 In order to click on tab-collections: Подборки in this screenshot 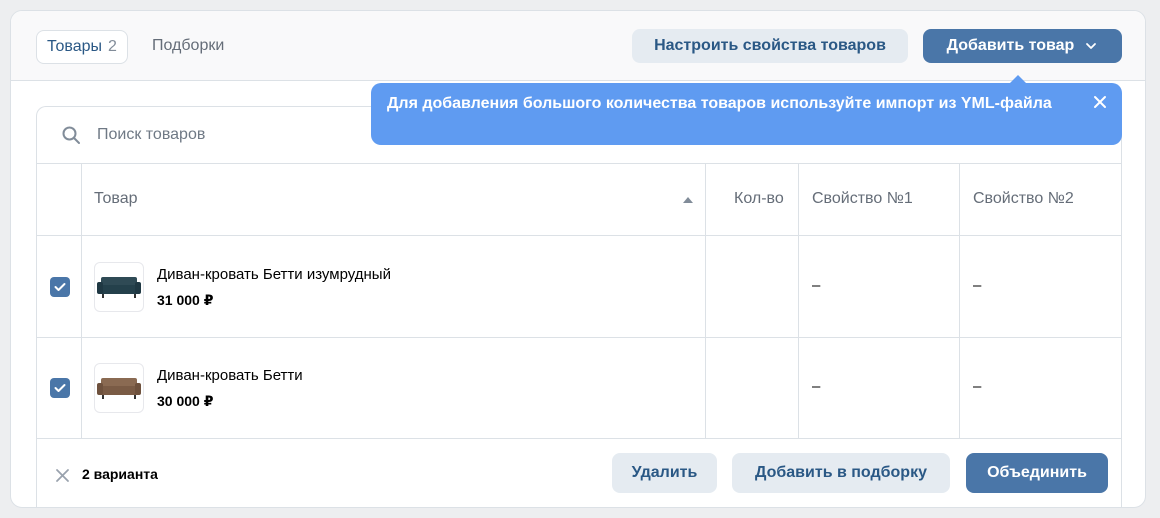, I will do `click(188, 46)`.